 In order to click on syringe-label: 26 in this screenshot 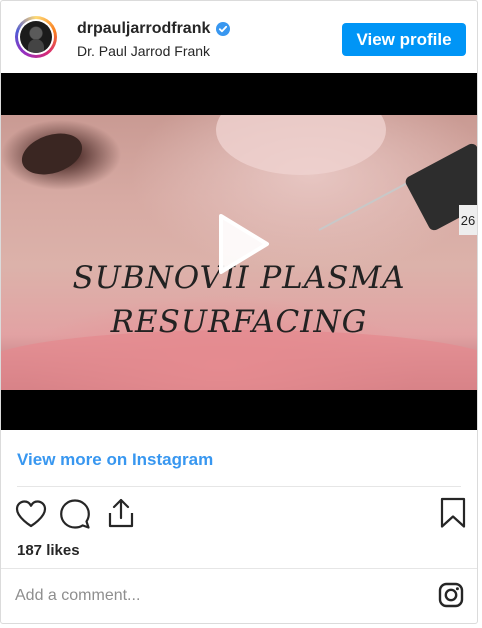, I will do `click(468, 220)`.